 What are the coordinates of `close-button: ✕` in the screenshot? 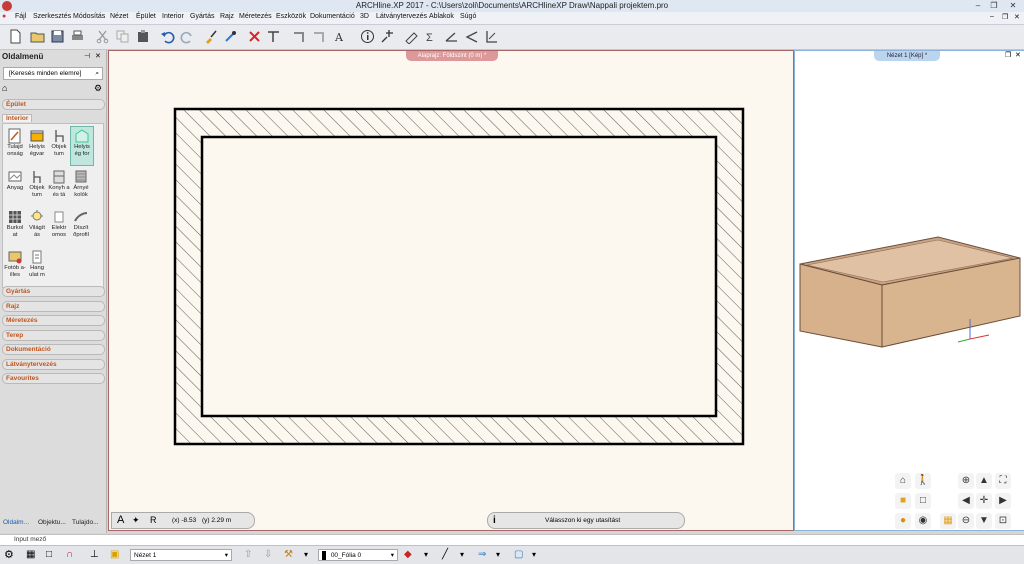 It's located at (1013, 5).